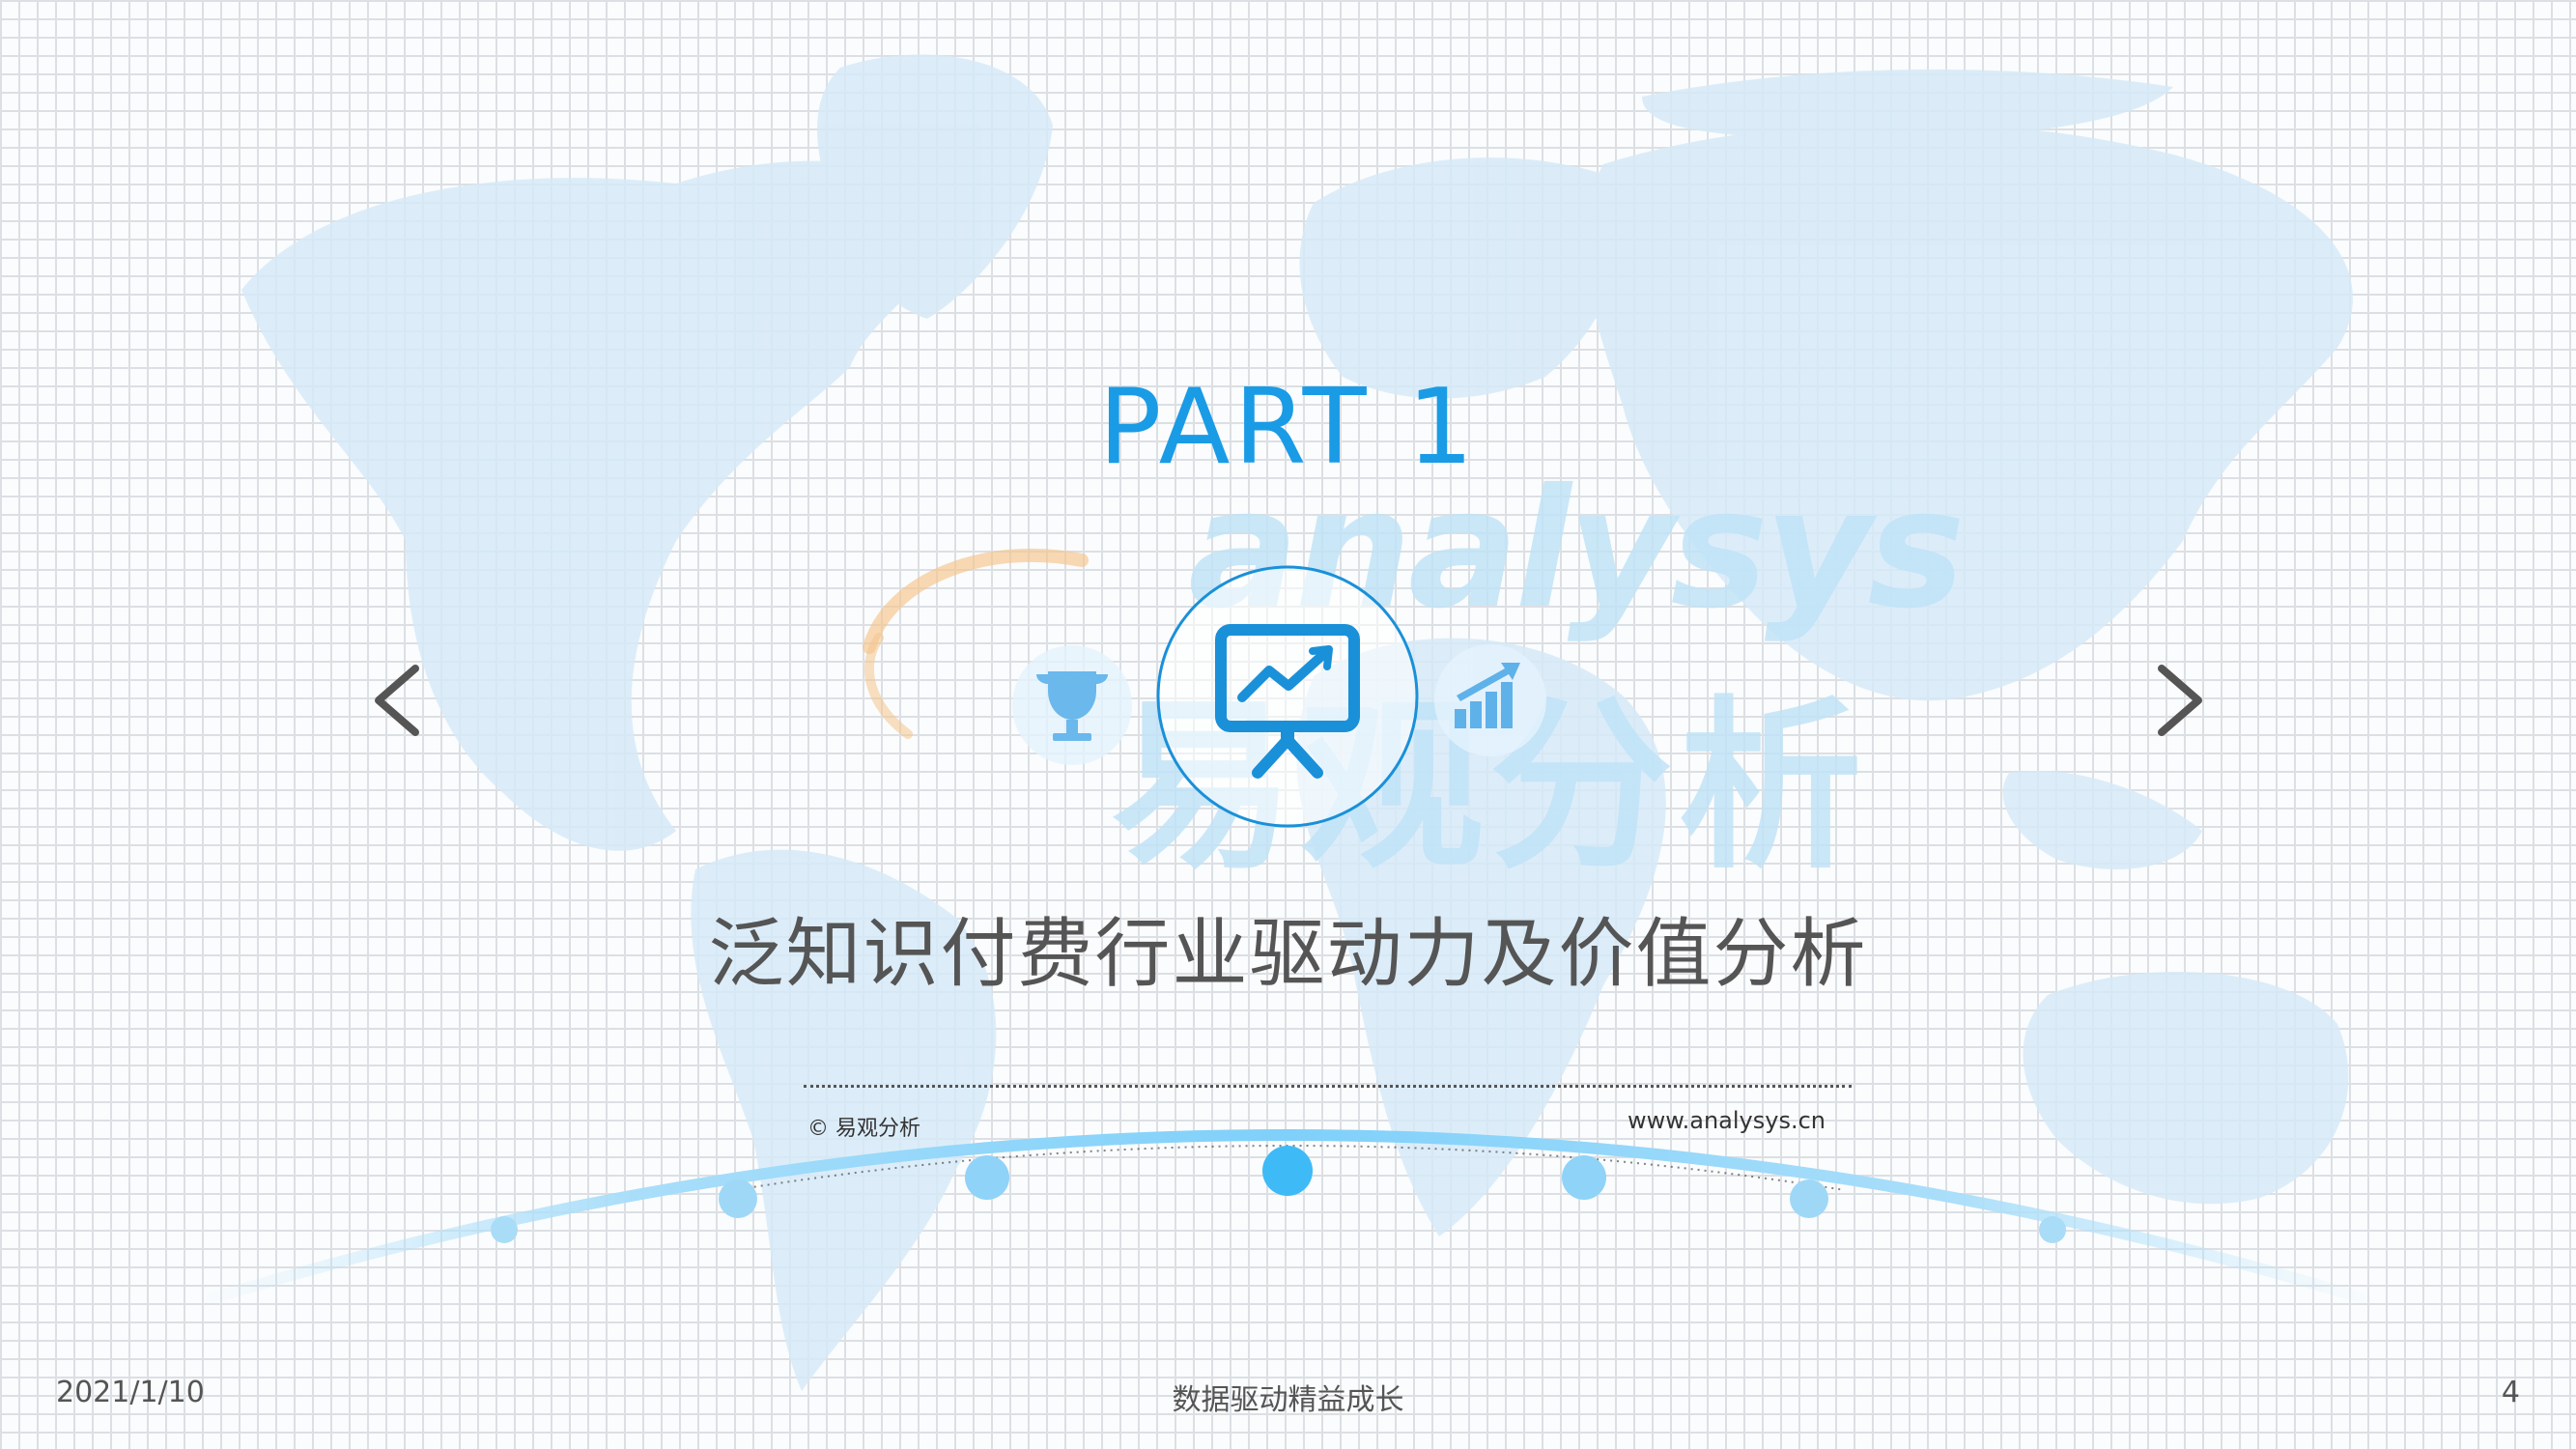 Image resolution: width=2576 pixels, height=1449 pixels. Describe the element at coordinates (1685, 1120) in the screenshot. I see `website-link: www.analysys.cn` at that location.